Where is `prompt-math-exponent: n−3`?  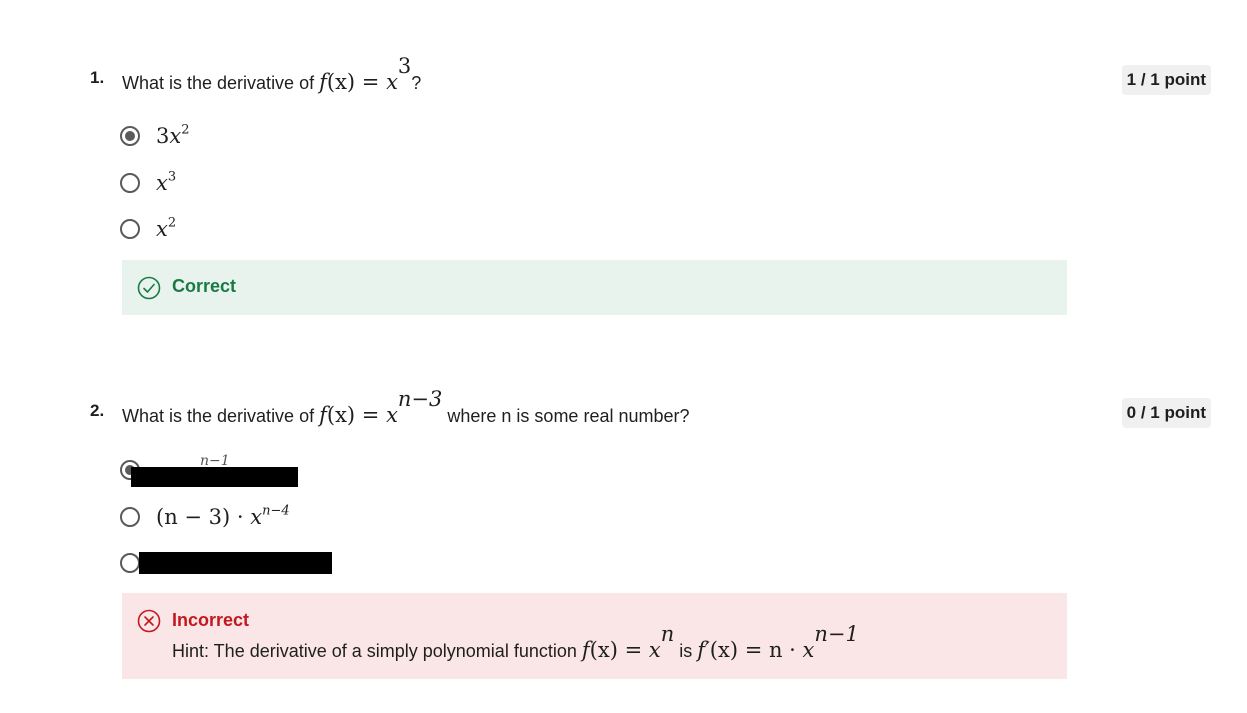 prompt-math-exponent: n−3 is located at coordinates (420, 399).